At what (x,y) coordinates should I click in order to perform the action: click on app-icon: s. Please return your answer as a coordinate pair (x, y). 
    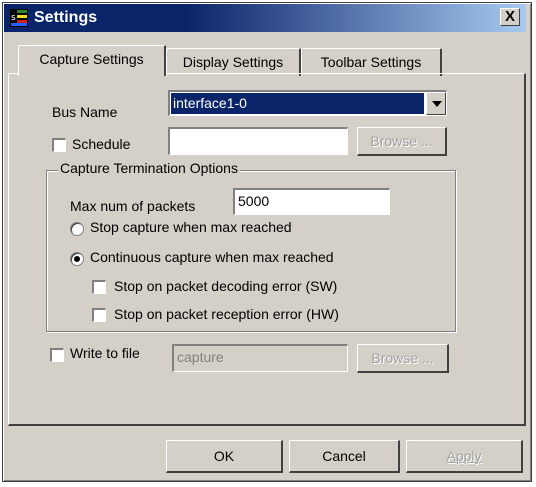
    Looking at the image, I should click on (19, 18).